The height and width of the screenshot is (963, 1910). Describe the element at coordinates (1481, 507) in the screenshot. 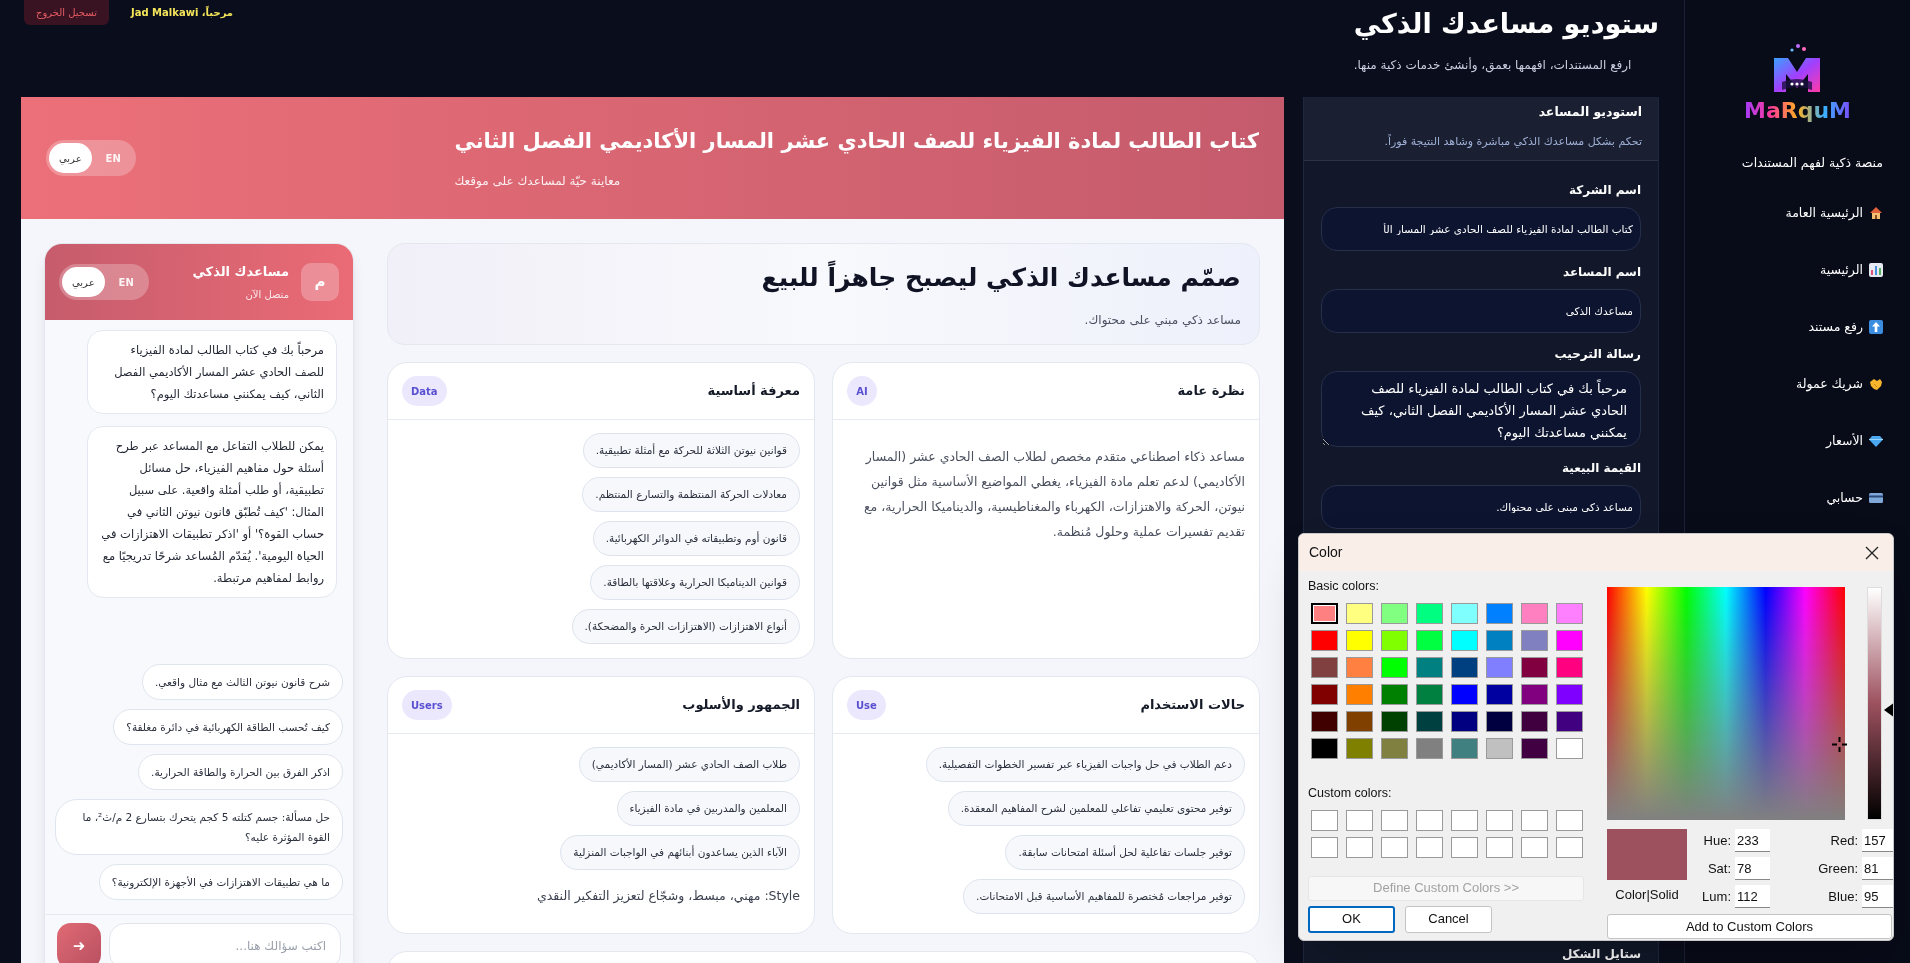

I see `text-field: مساعد ذكي مبني على محتواك.` at that location.